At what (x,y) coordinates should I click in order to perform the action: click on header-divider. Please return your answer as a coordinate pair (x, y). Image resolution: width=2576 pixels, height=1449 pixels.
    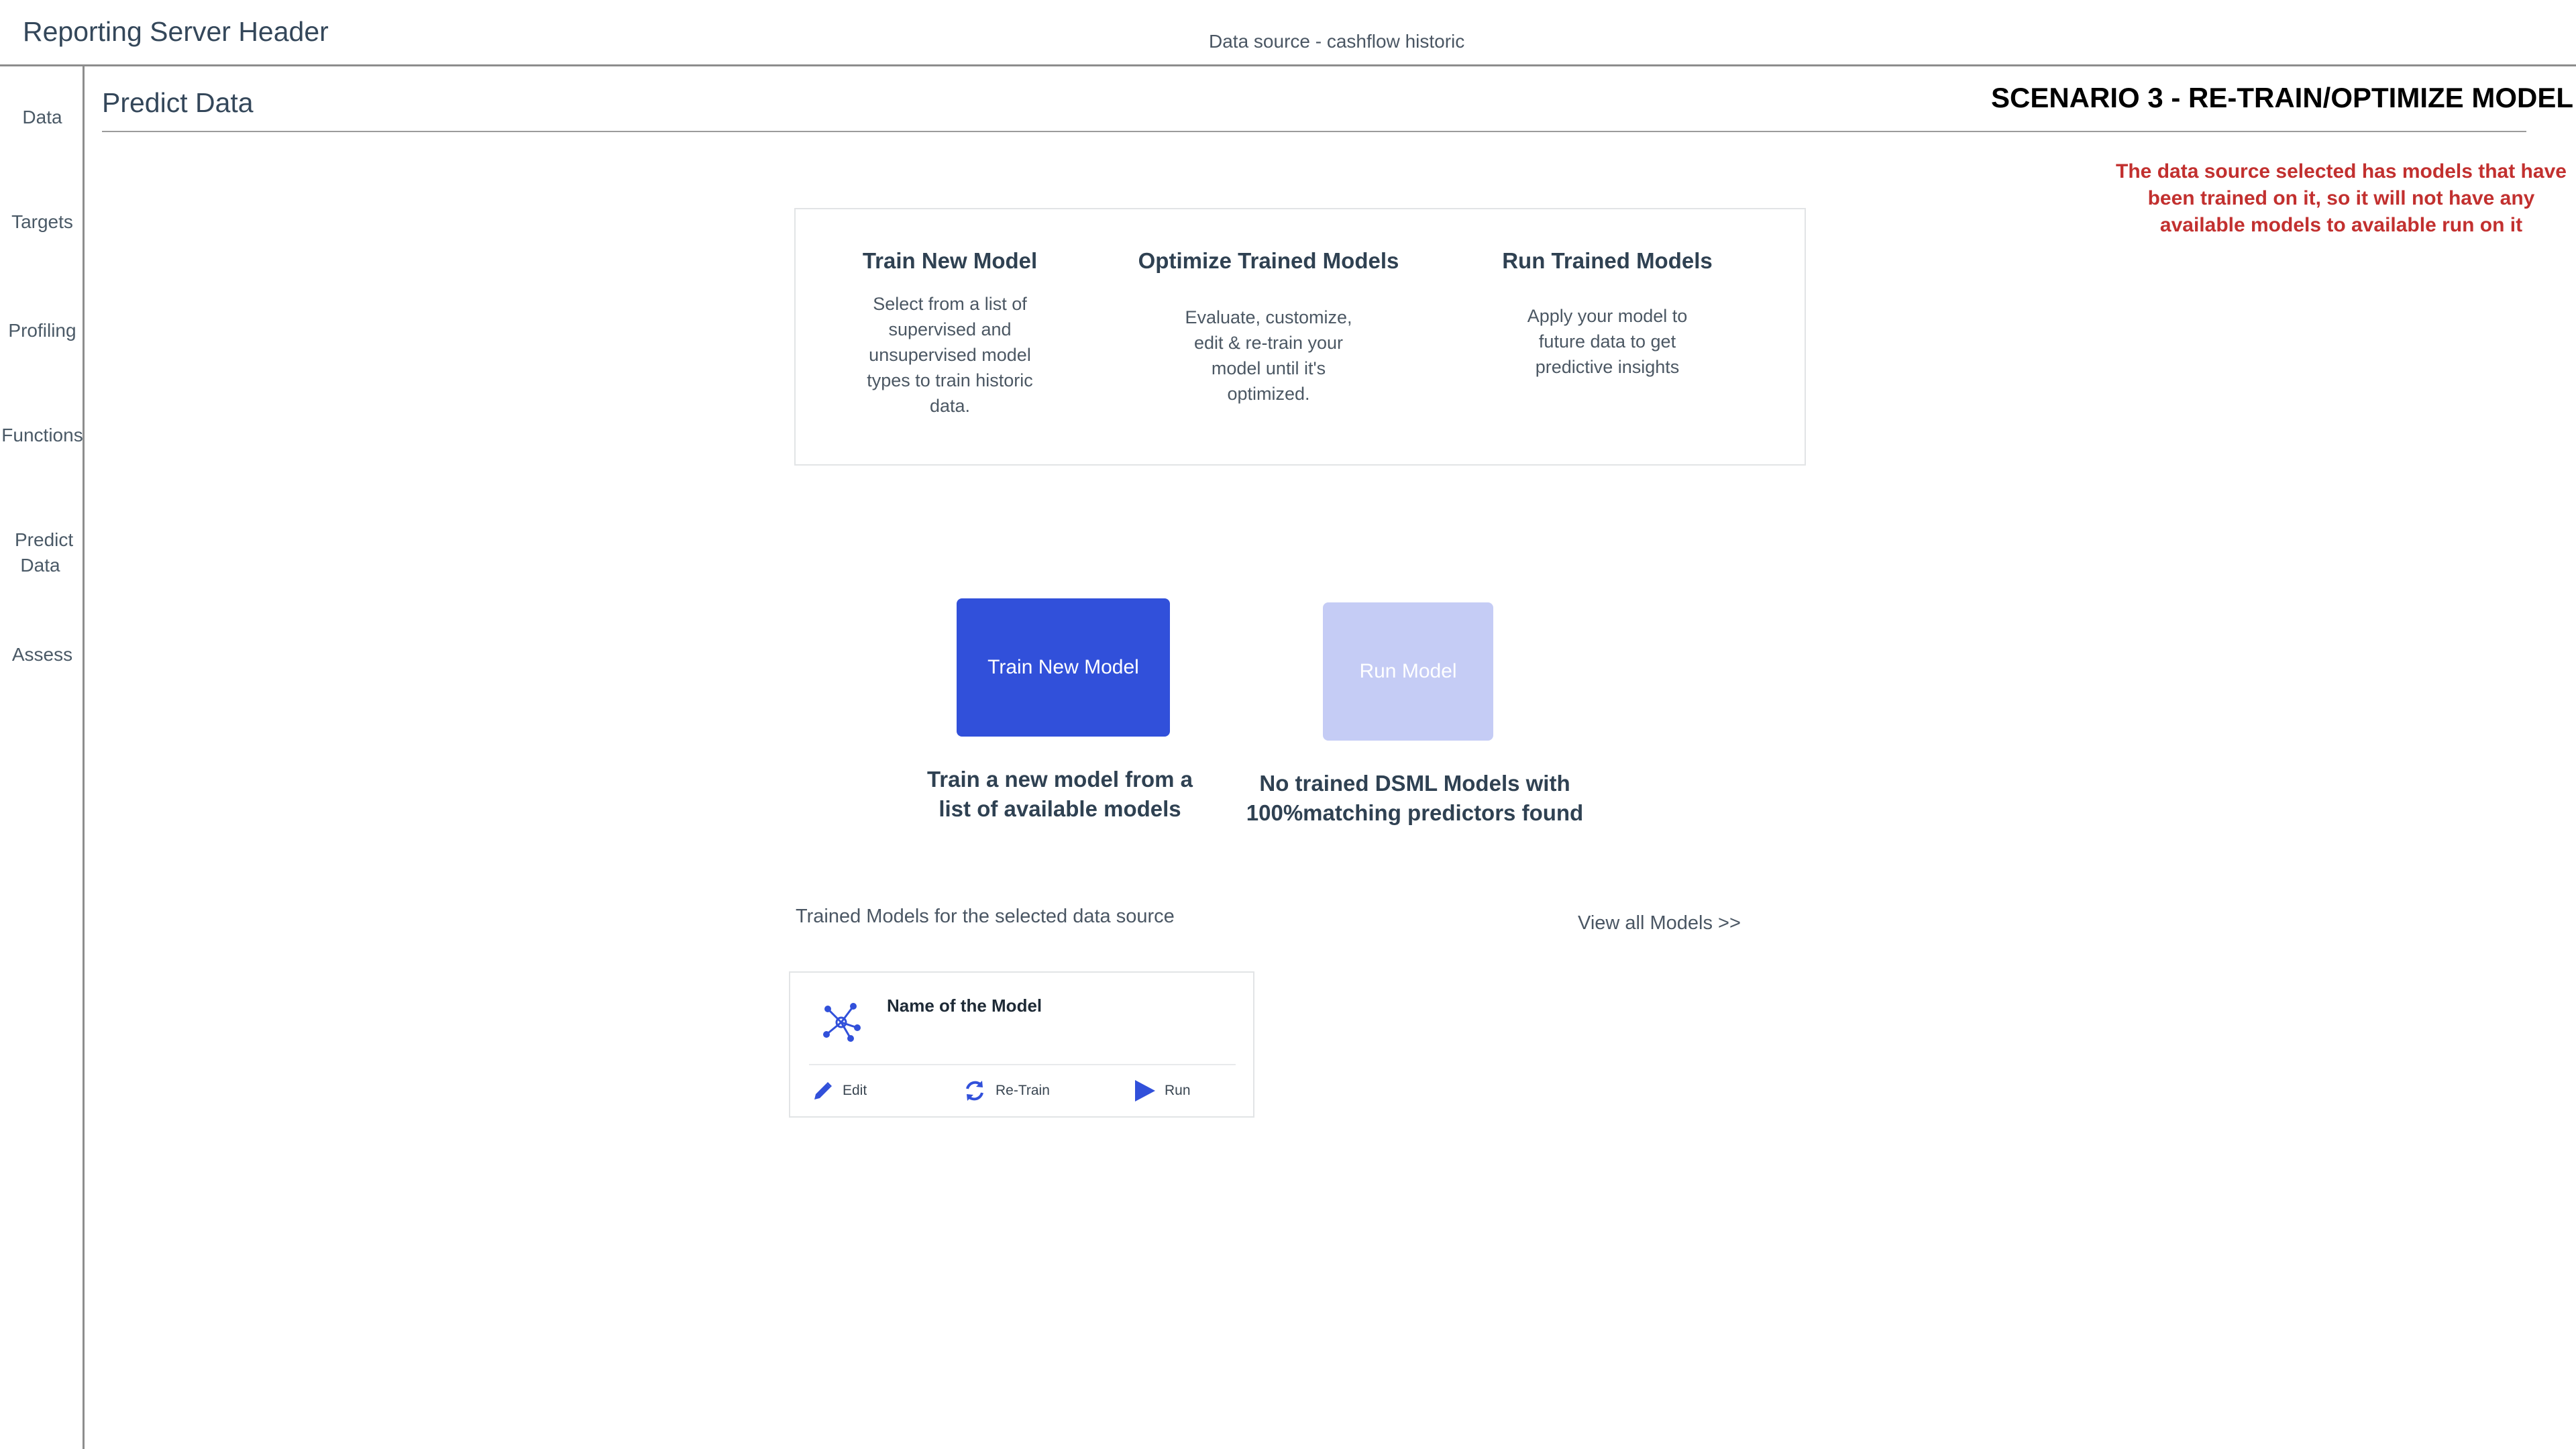
    Looking at the image, I should click on (1288, 65).